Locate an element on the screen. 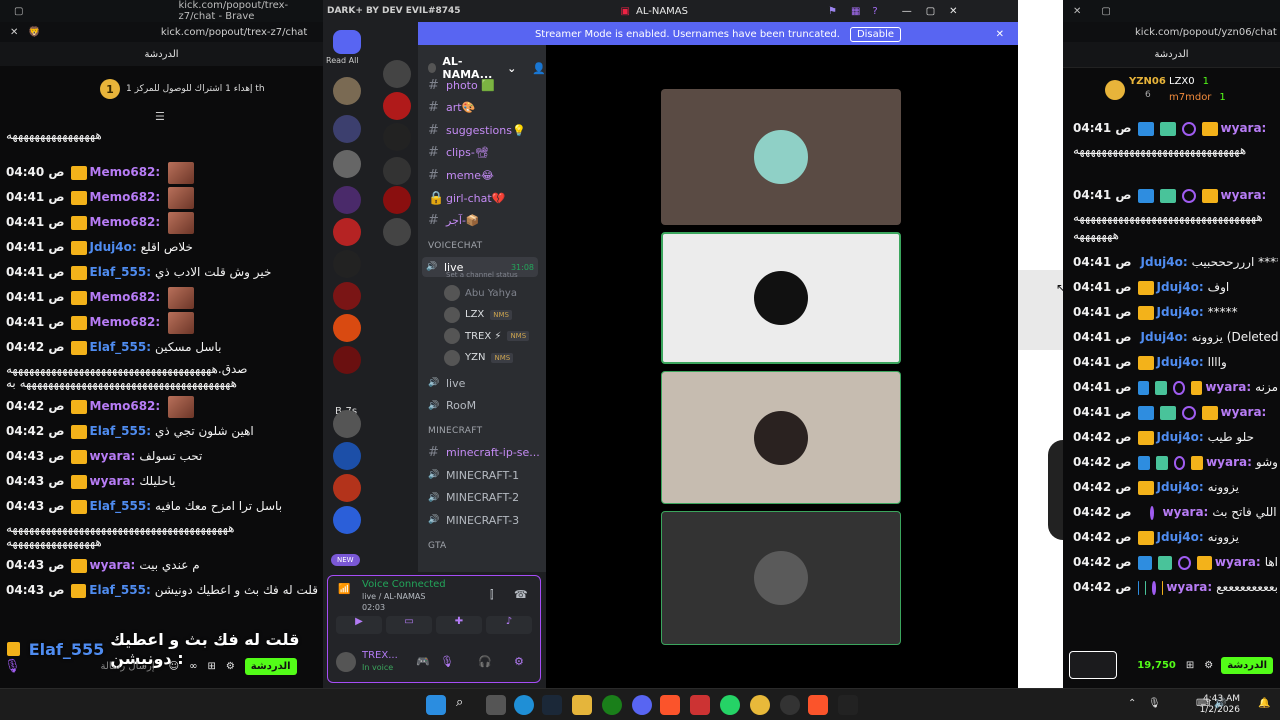 The width and height of the screenshot is (1280, 720). voice-channel: 🔊 live is located at coordinates (446, 383).